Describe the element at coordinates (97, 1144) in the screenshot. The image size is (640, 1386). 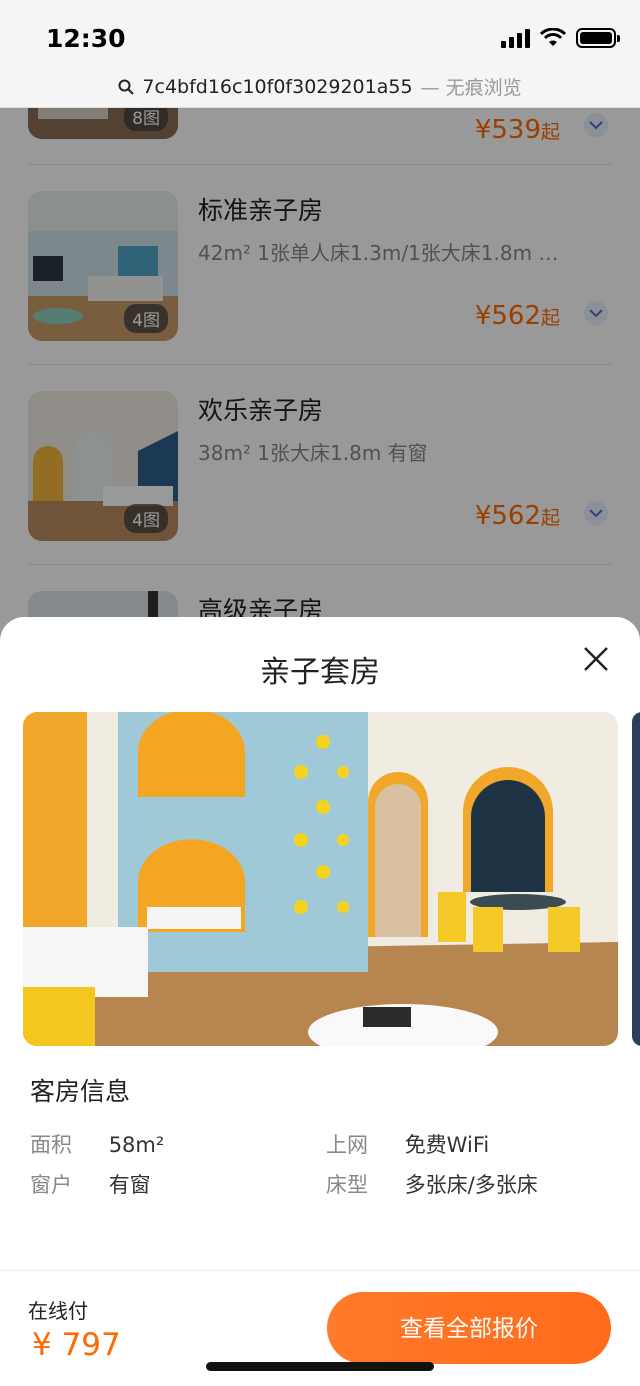
I see `info-area: 面积 58m²` at that location.